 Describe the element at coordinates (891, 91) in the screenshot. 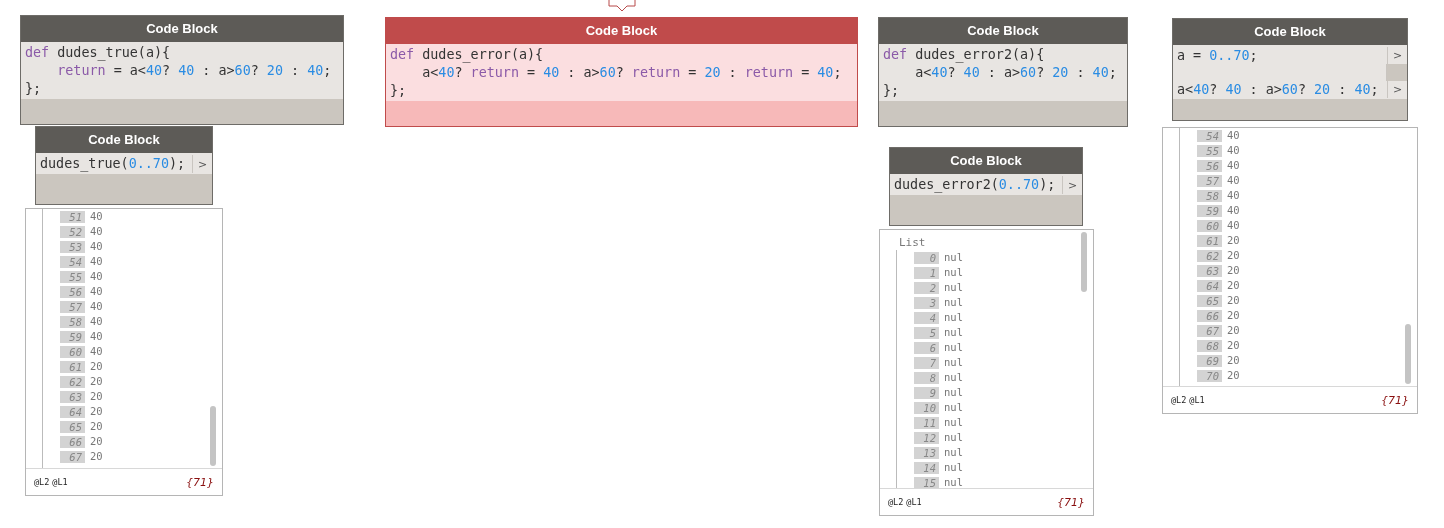

I see `code-line: };` at that location.